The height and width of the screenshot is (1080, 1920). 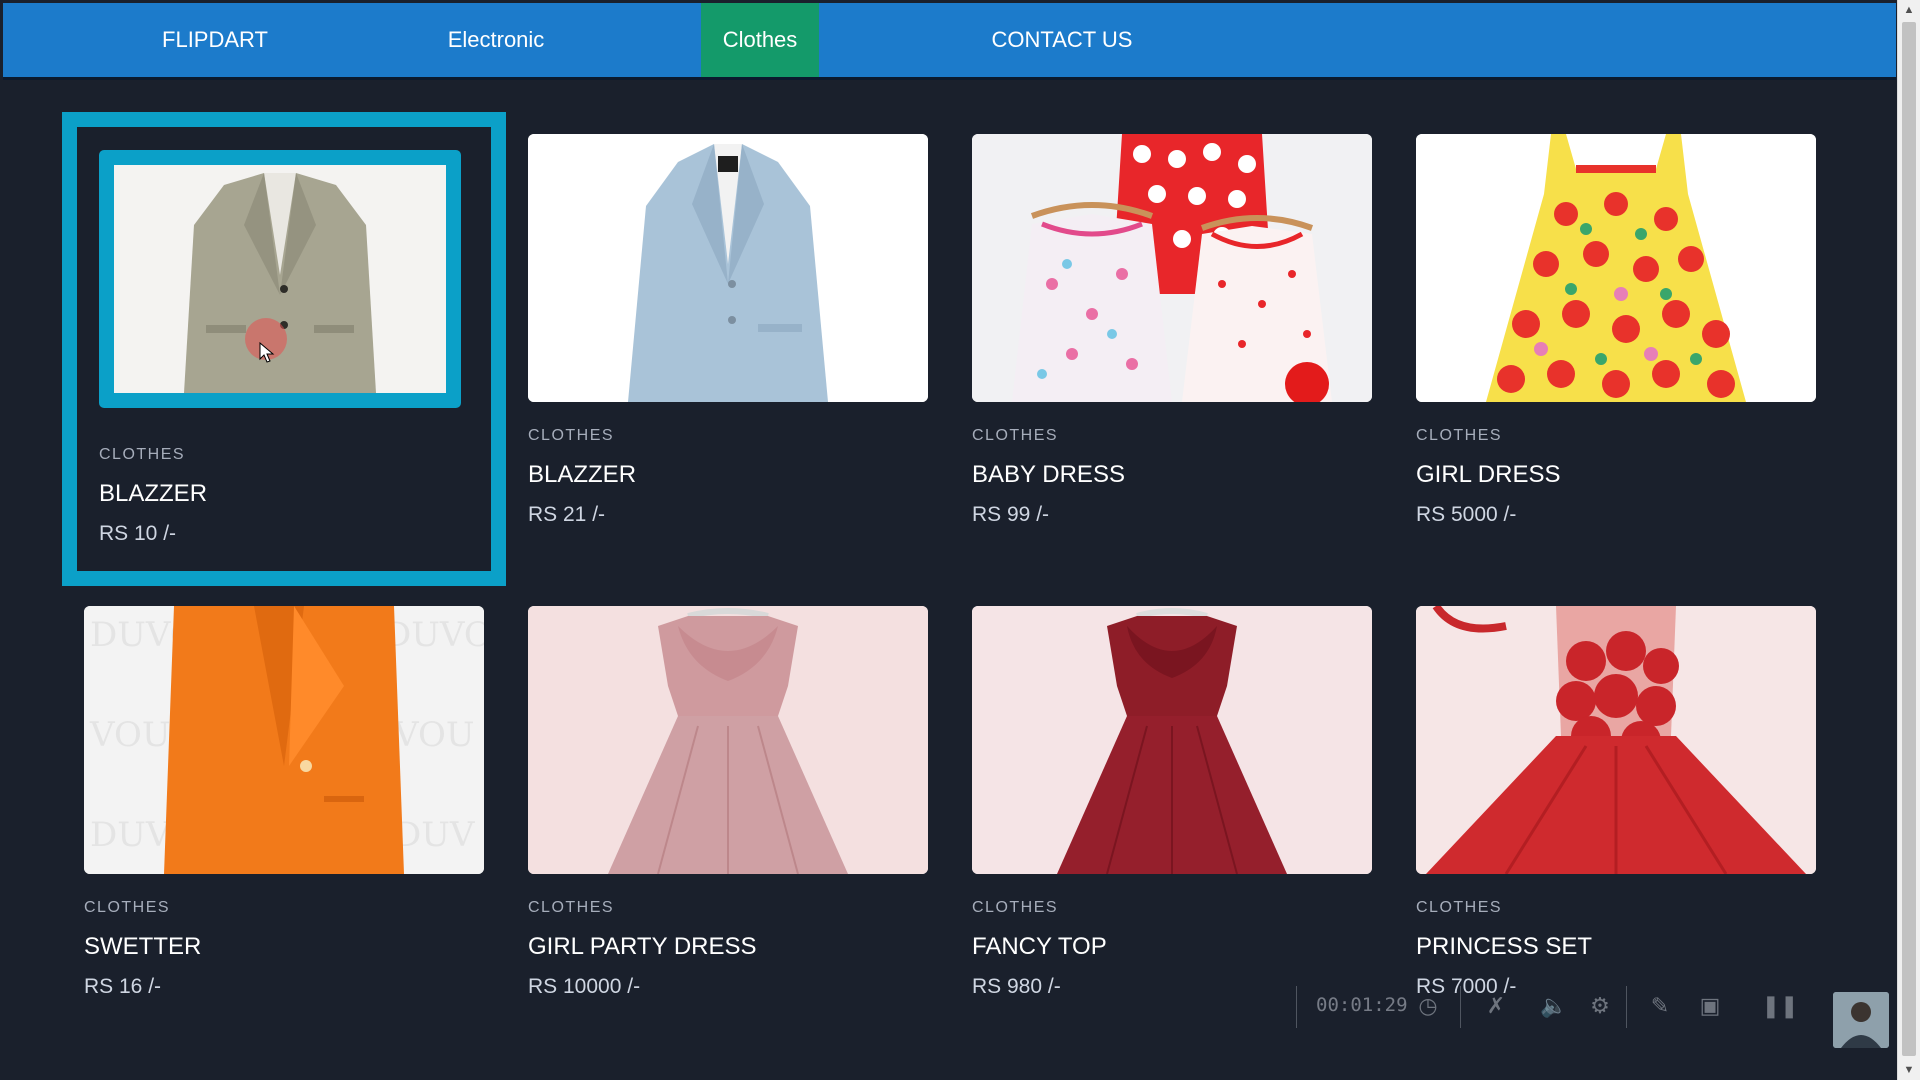 What do you see at coordinates (1362, 1005) in the screenshot?
I see `recording-time: 00:01:29` at bounding box center [1362, 1005].